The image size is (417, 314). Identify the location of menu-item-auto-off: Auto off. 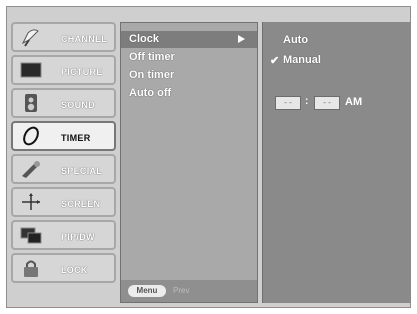
(189, 93).